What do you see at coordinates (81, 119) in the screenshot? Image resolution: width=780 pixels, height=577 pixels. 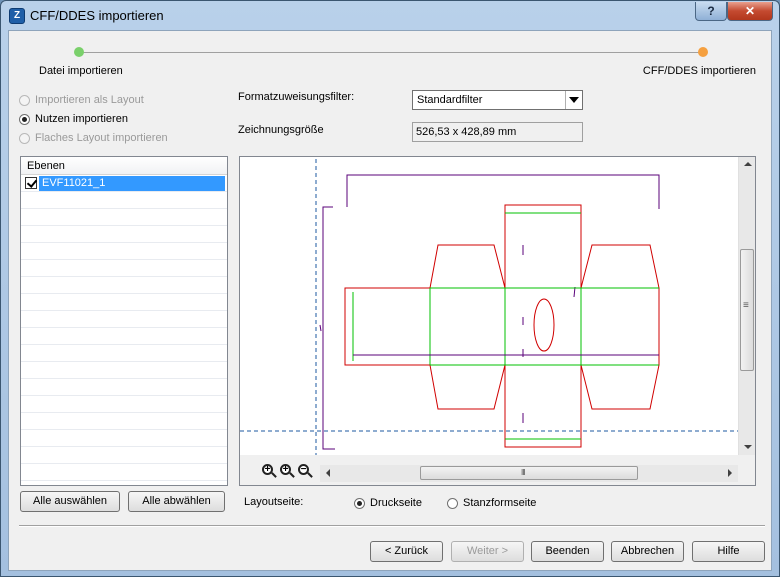 I see `radio-label: Nutzen importieren` at bounding box center [81, 119].